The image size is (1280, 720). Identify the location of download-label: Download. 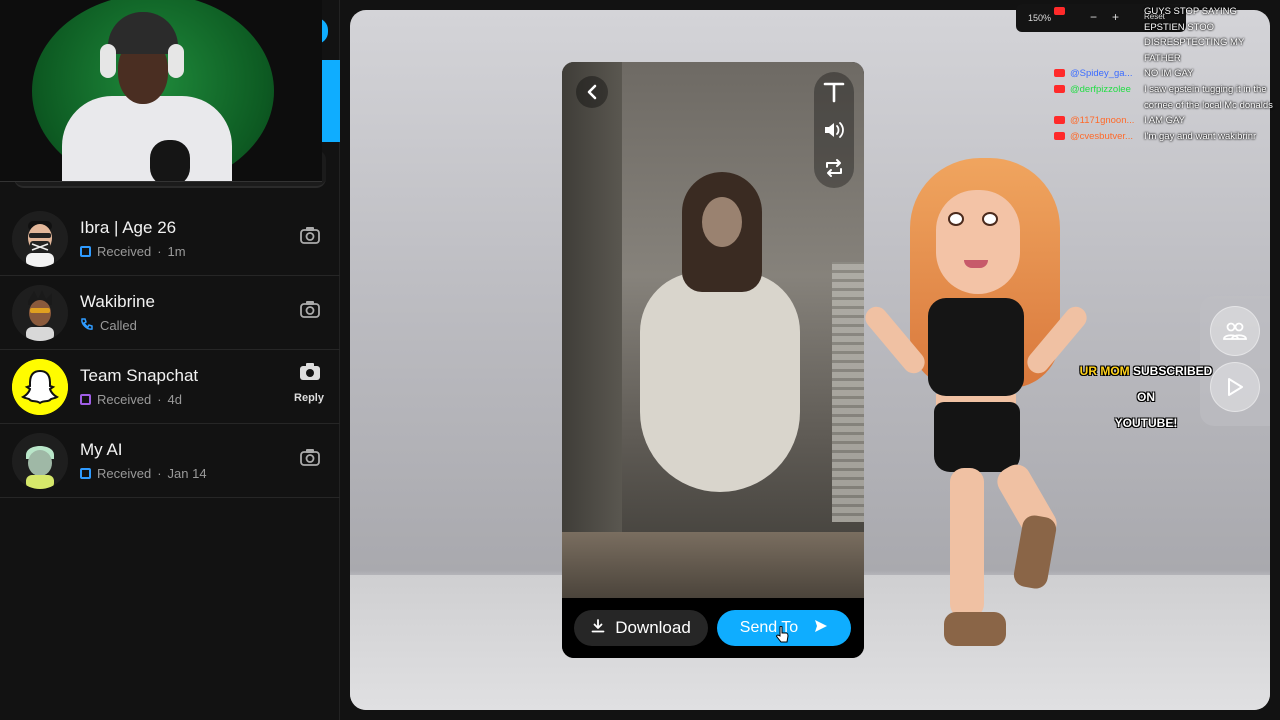
(653, 627).